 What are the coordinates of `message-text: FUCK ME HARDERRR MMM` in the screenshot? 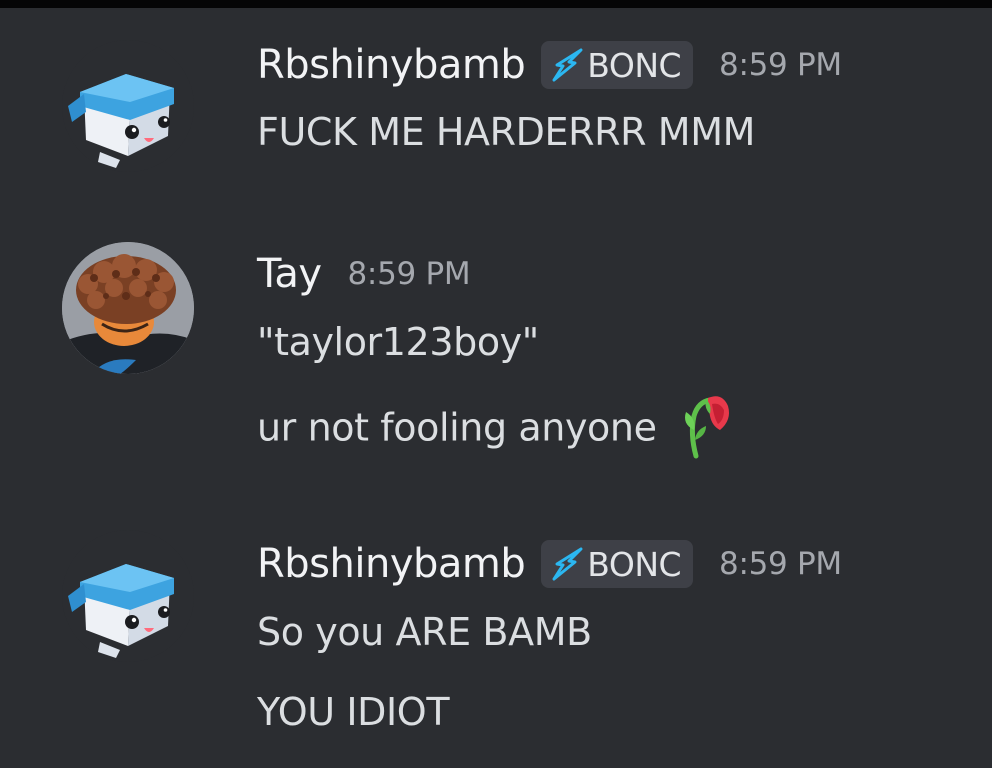 It's located at (506, 132).